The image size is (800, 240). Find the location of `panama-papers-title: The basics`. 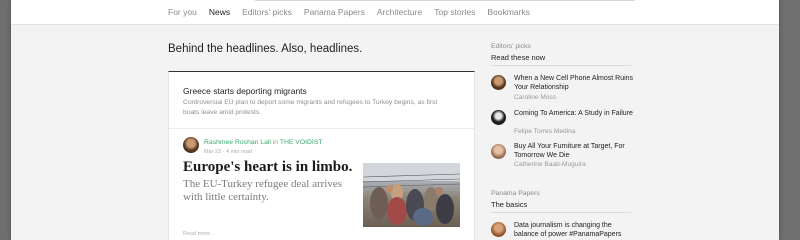

panama-papers-title: The basics is located at coordinates (509, 204).